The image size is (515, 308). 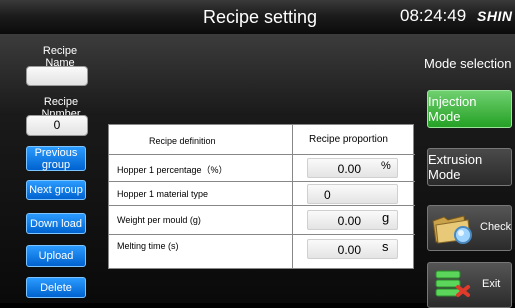 I want to click on exit-button: Exit, so click(x=469, y=285).